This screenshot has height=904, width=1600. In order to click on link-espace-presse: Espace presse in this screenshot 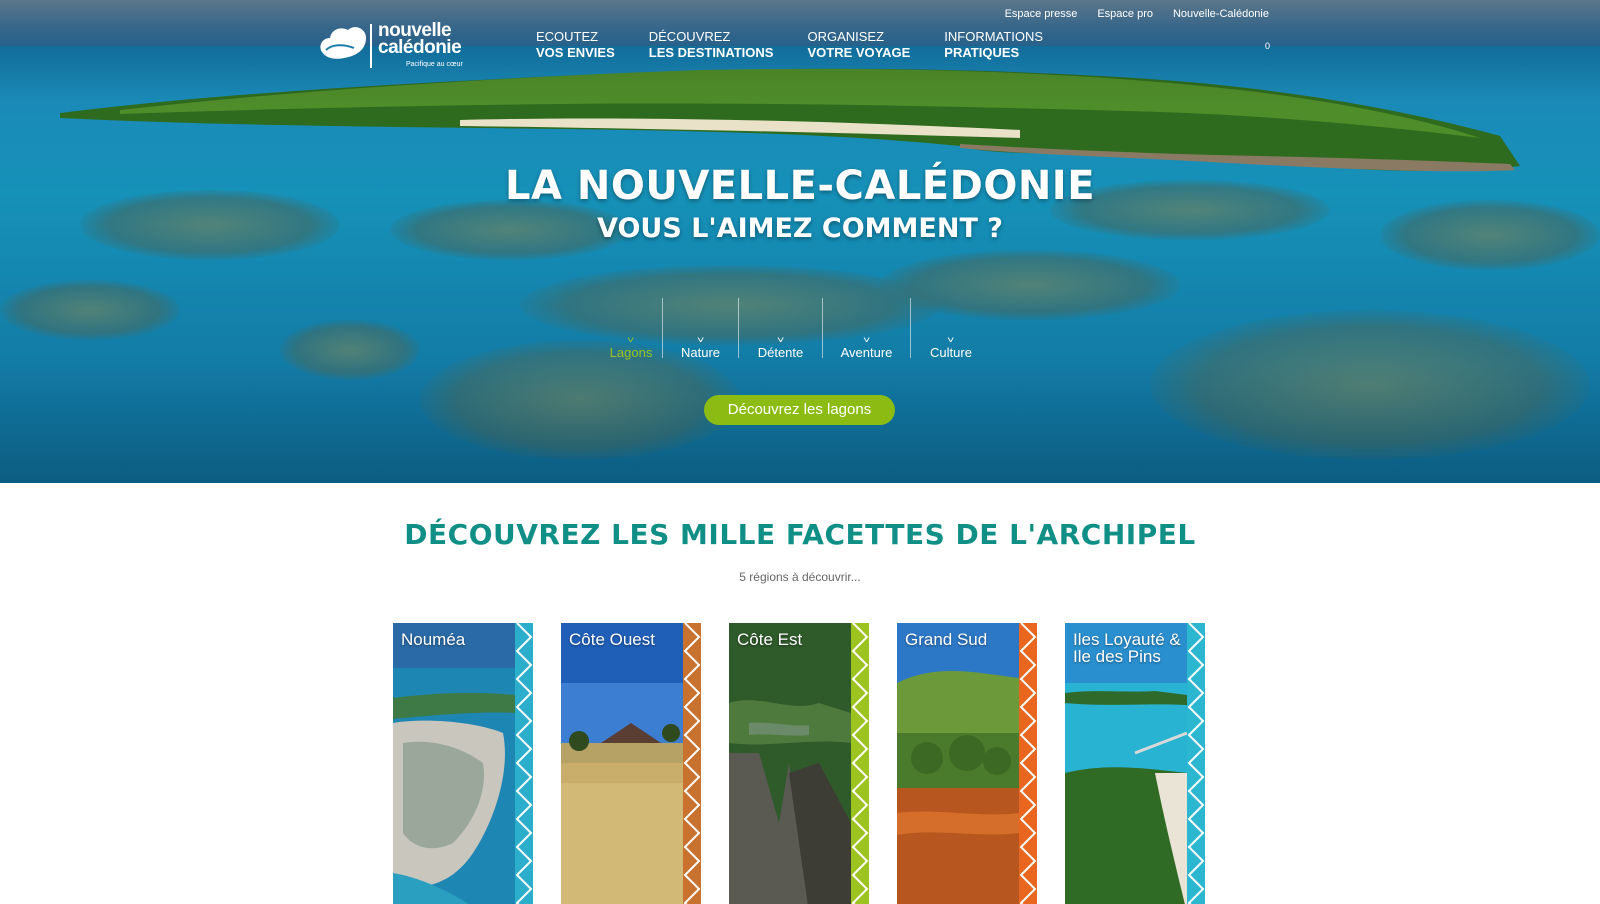, I will do `click(1041, 14)`.